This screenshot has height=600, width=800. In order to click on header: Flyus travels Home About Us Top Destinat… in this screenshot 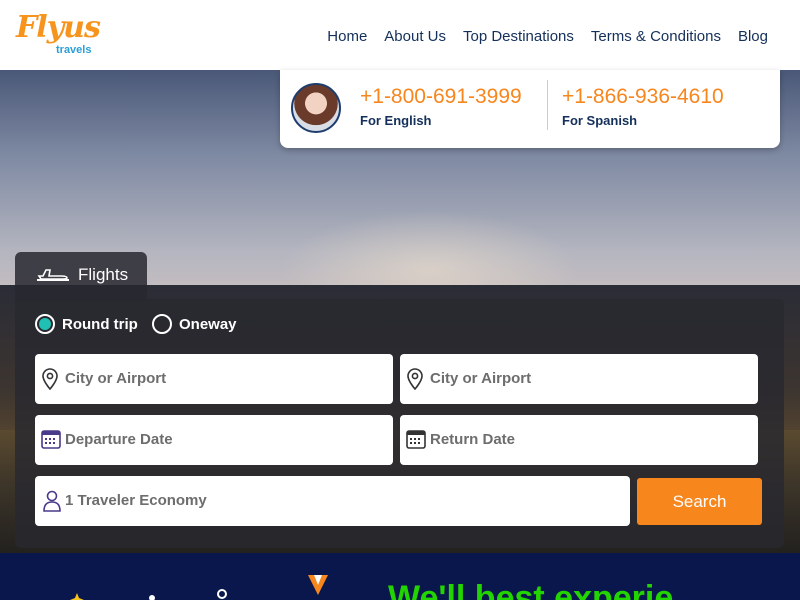, I will do `click(400, 35)`.